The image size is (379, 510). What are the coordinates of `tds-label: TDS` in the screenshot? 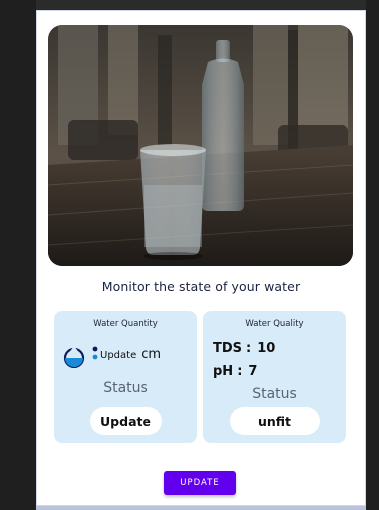 It's located at (228, 348).